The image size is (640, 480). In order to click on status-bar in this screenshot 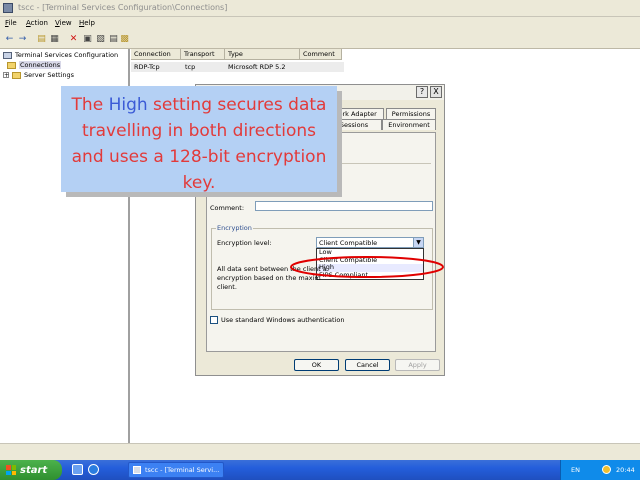, I will do `click(320, 451)`.